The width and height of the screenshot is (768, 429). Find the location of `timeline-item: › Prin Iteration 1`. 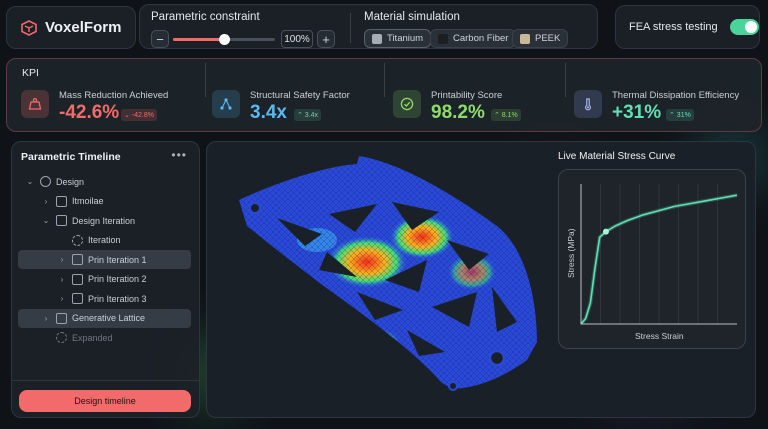

timeline-item: › Prin Iteration 1 is located at coordinates (104, 259).